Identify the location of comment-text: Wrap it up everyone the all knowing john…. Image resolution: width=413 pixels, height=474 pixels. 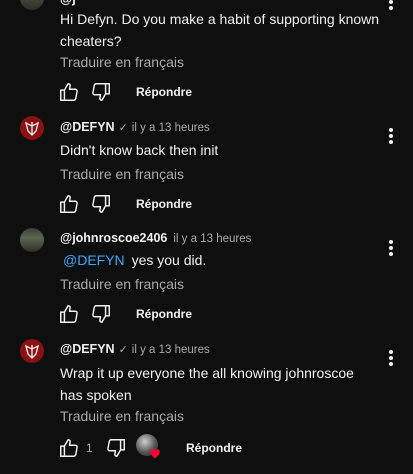
(207, 384).